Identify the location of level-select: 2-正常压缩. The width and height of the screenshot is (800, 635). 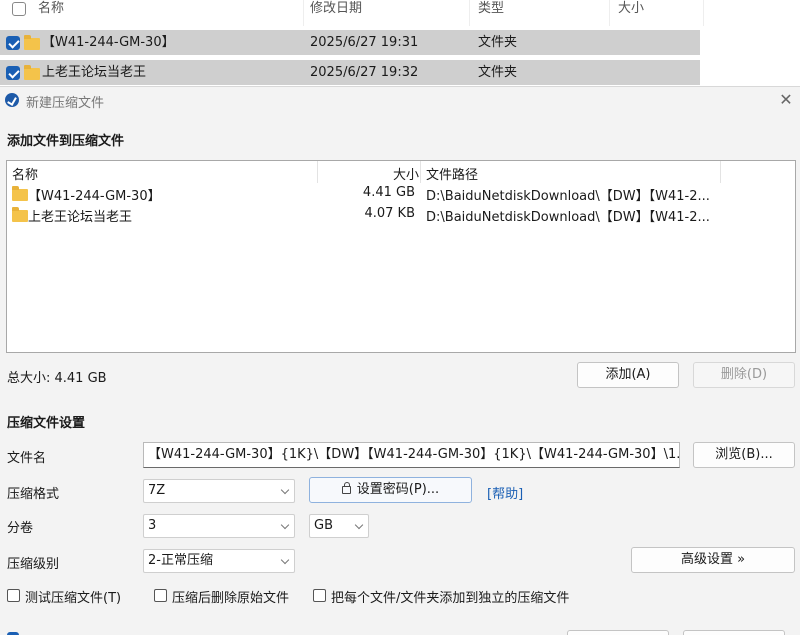
(219, 561).